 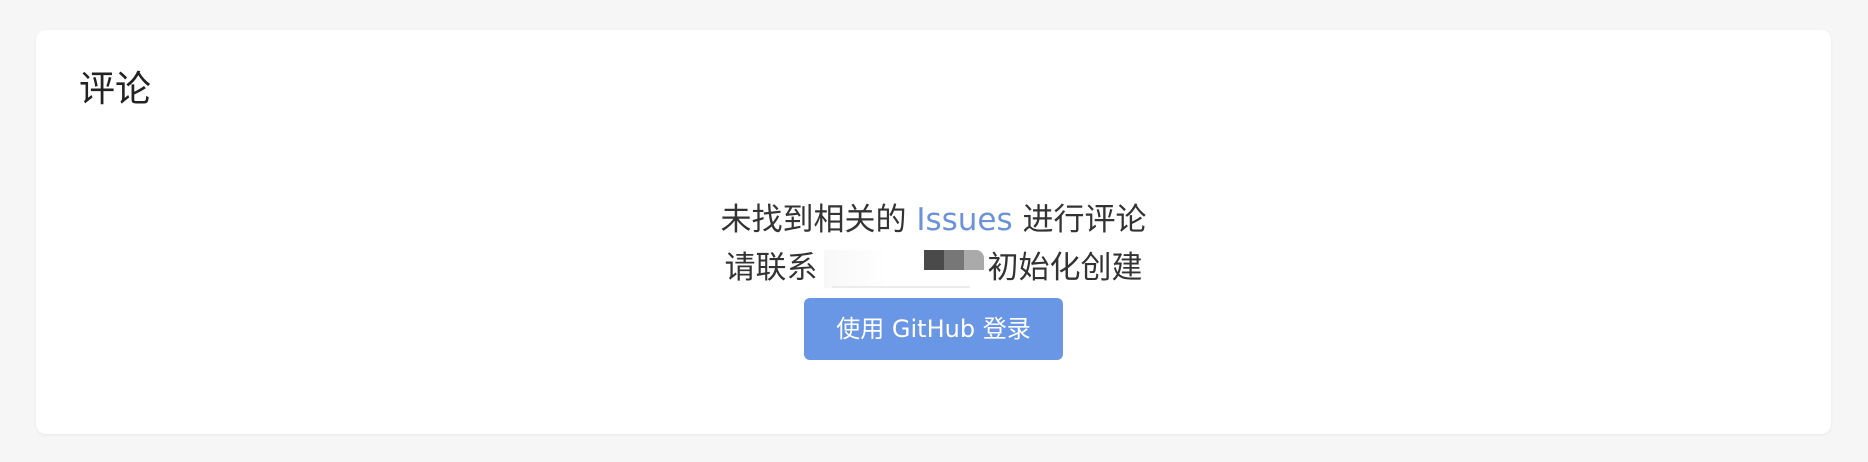 I want to click on line1-suffix: 进行评论, so click(x=1084, y=220).